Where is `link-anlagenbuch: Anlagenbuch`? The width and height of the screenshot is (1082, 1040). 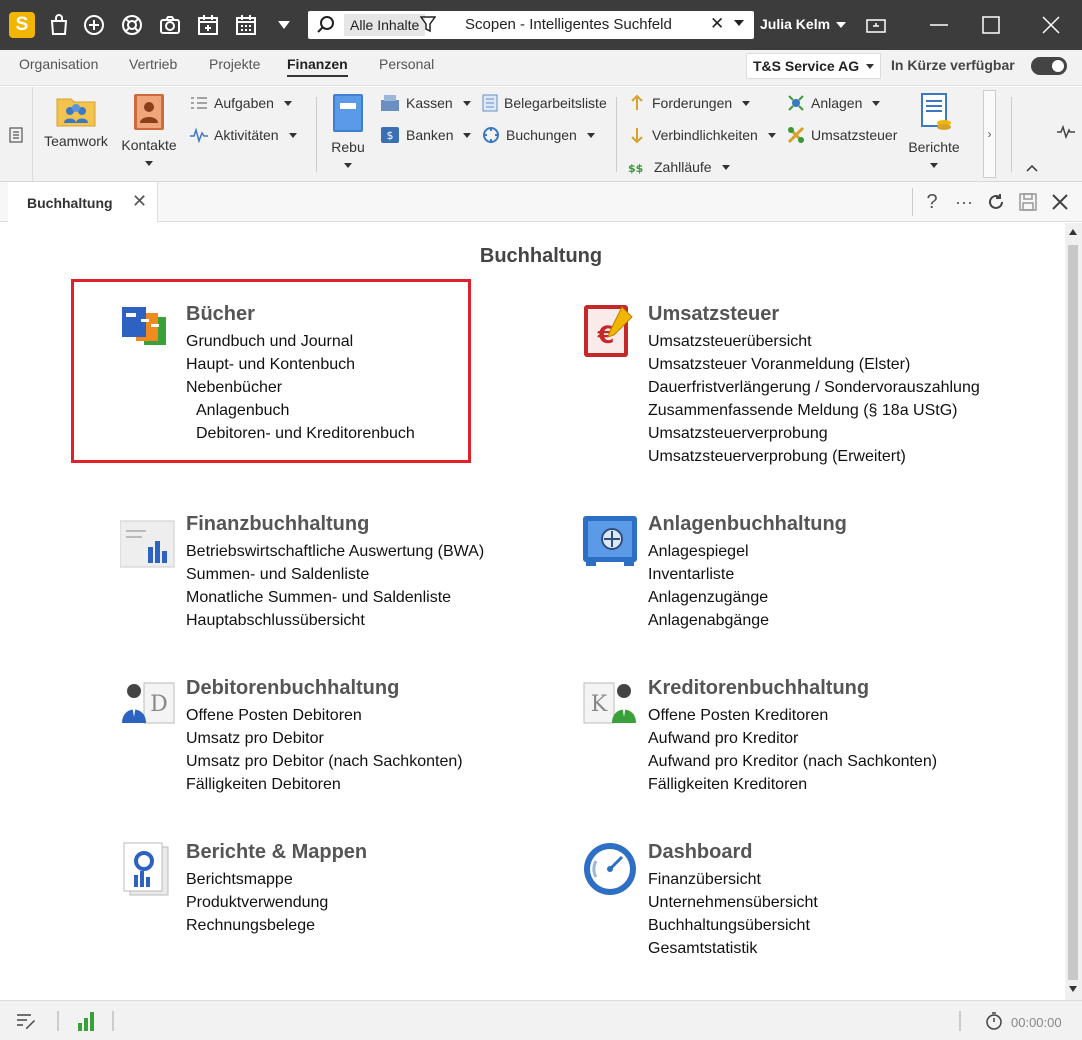 link-anlagenbuch: Anlagenbuch is located at coordinates (300, 410).